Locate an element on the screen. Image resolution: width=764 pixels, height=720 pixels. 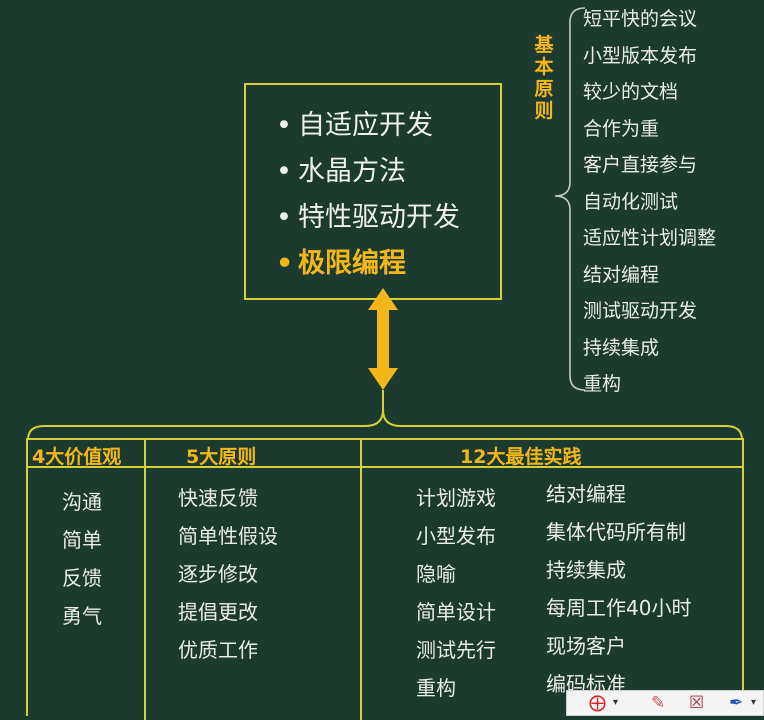
practice-item: 结对编程 is located at coordinates (586, 494).